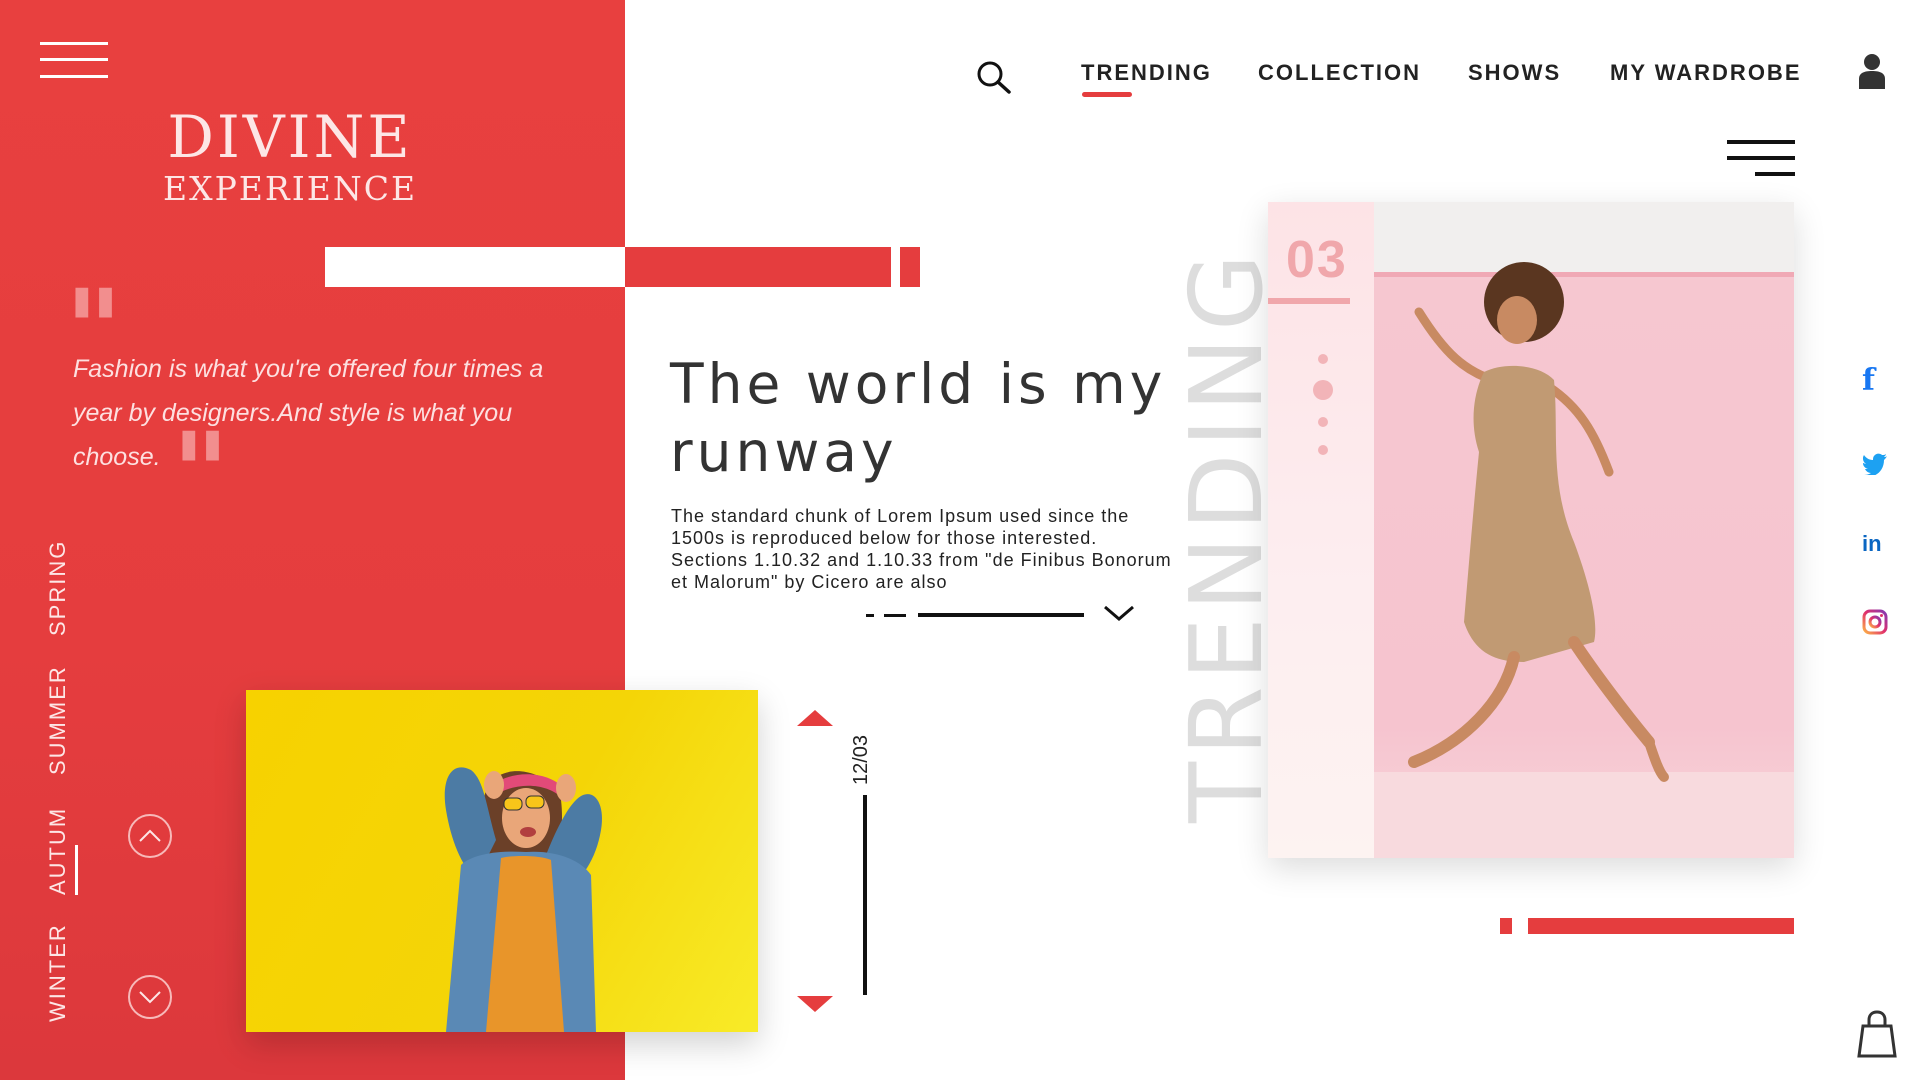 This screenshot has height=1080, width=1920. What do you see at coordinates (58, 588) in the screenshot?
I see `season-spring: SPRING` at bounding box center [58, 588].